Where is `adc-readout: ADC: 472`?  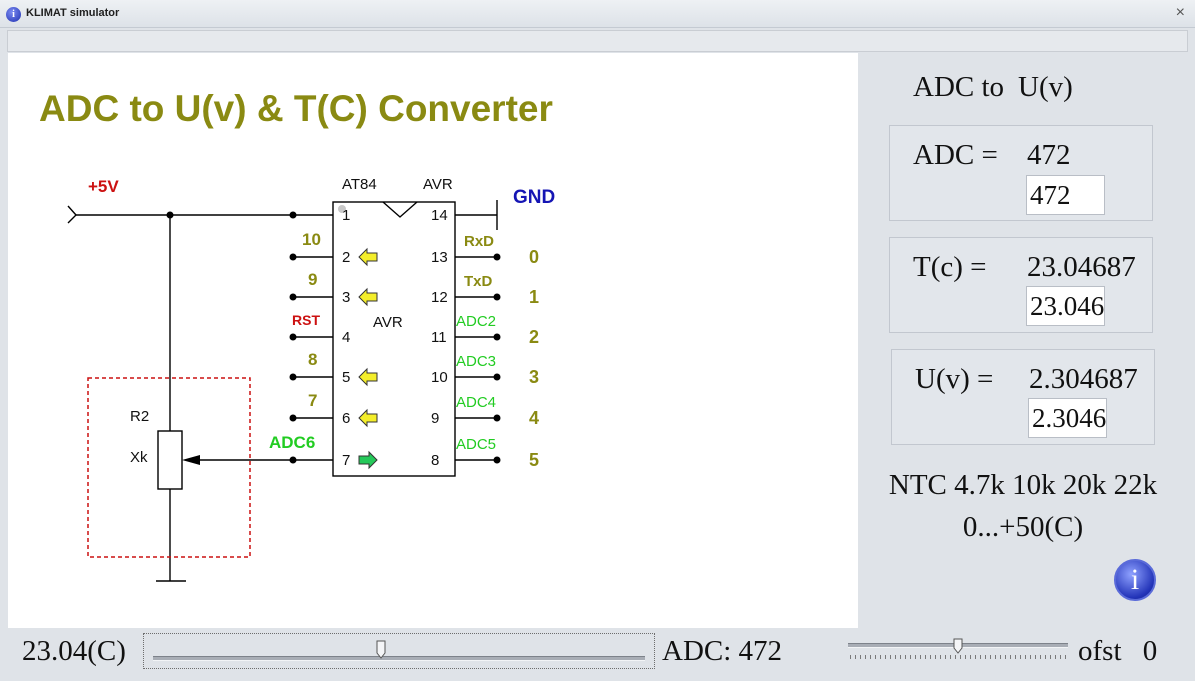 adc-readout: ADC: 472 is located at coordinates (722, 651).